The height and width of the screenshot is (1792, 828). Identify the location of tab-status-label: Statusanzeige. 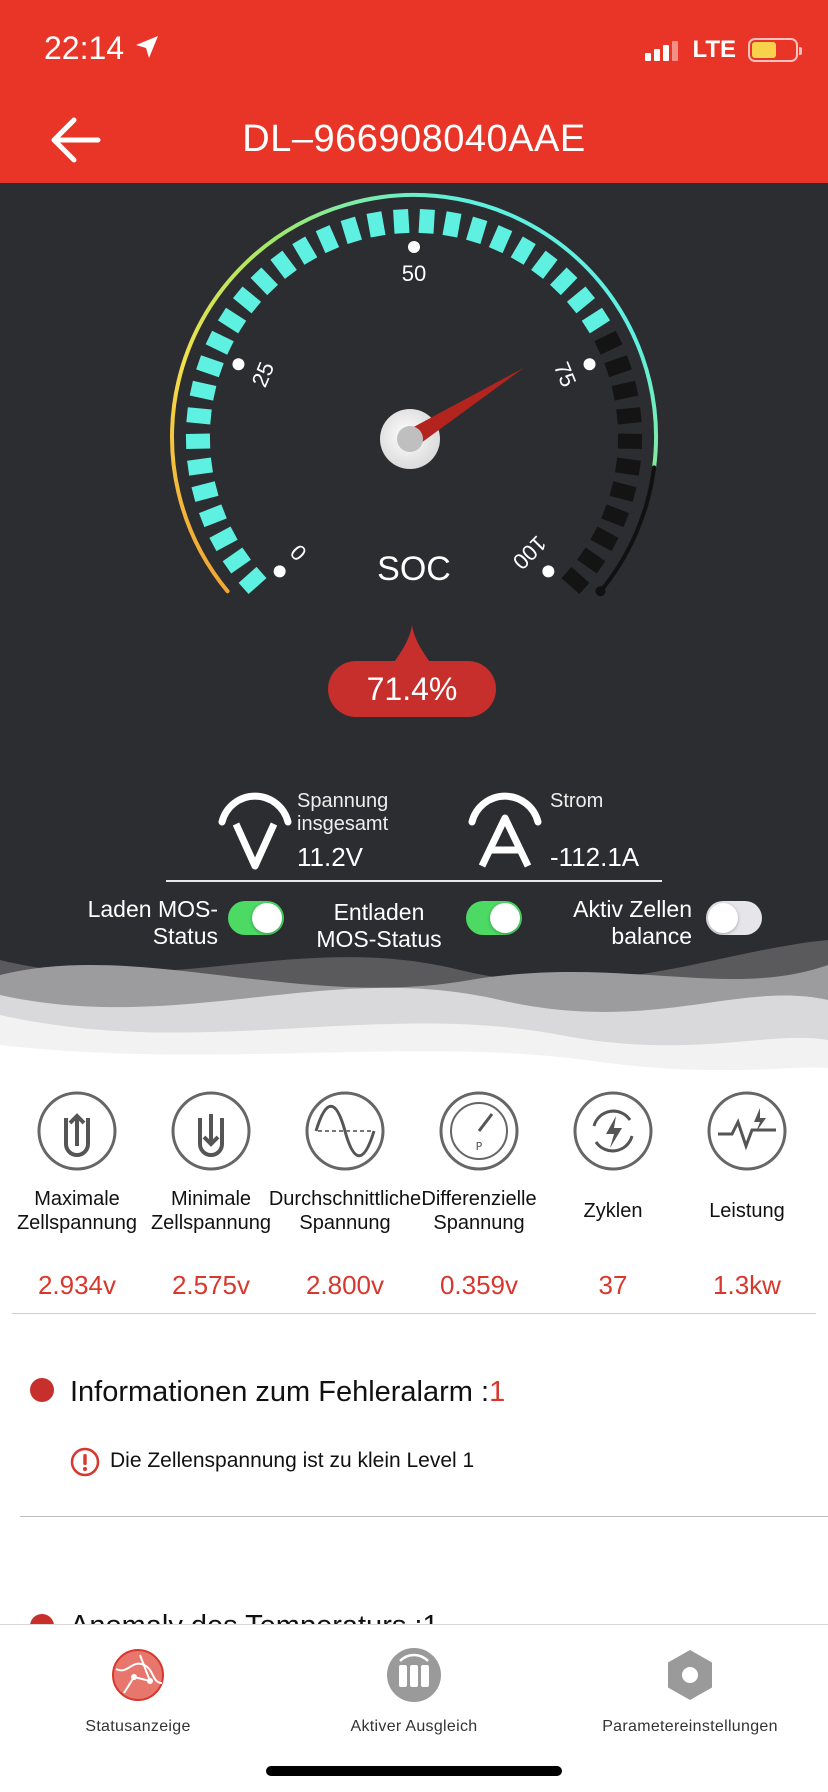
(138, 1726).